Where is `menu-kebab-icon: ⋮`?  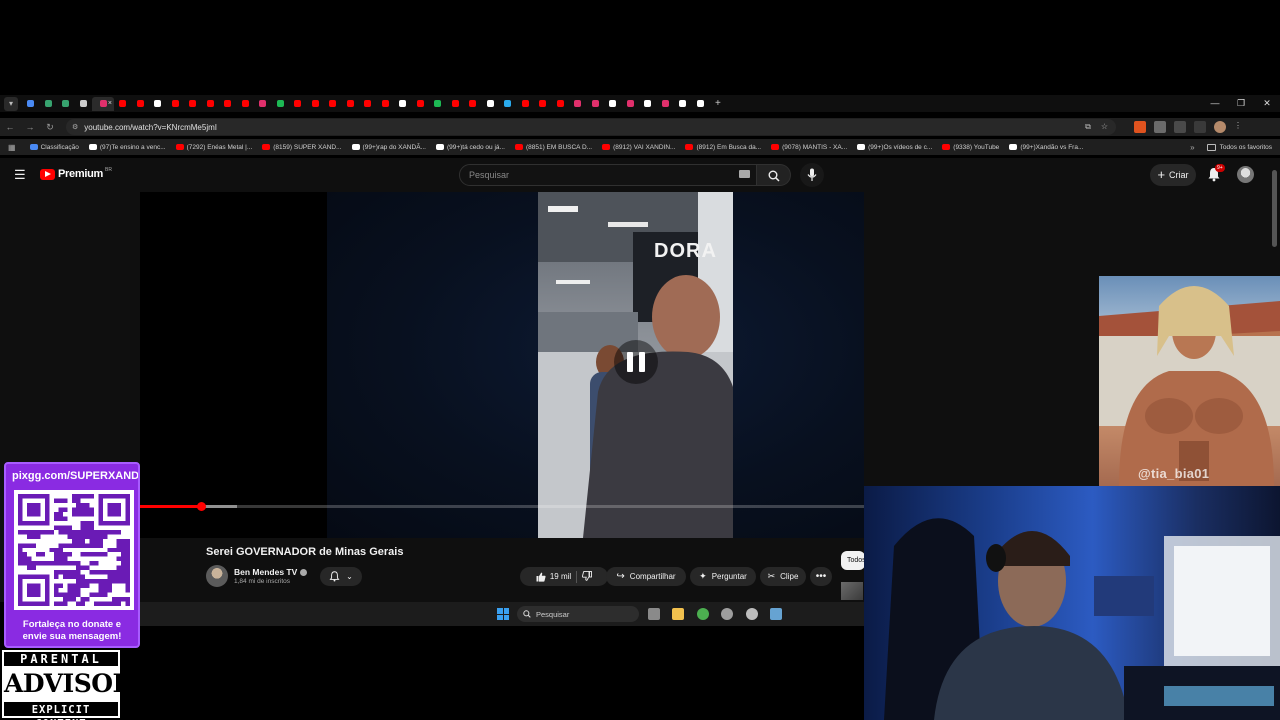
menu-kebab-icon: ⋮ is located at coordinates (1238, 127).